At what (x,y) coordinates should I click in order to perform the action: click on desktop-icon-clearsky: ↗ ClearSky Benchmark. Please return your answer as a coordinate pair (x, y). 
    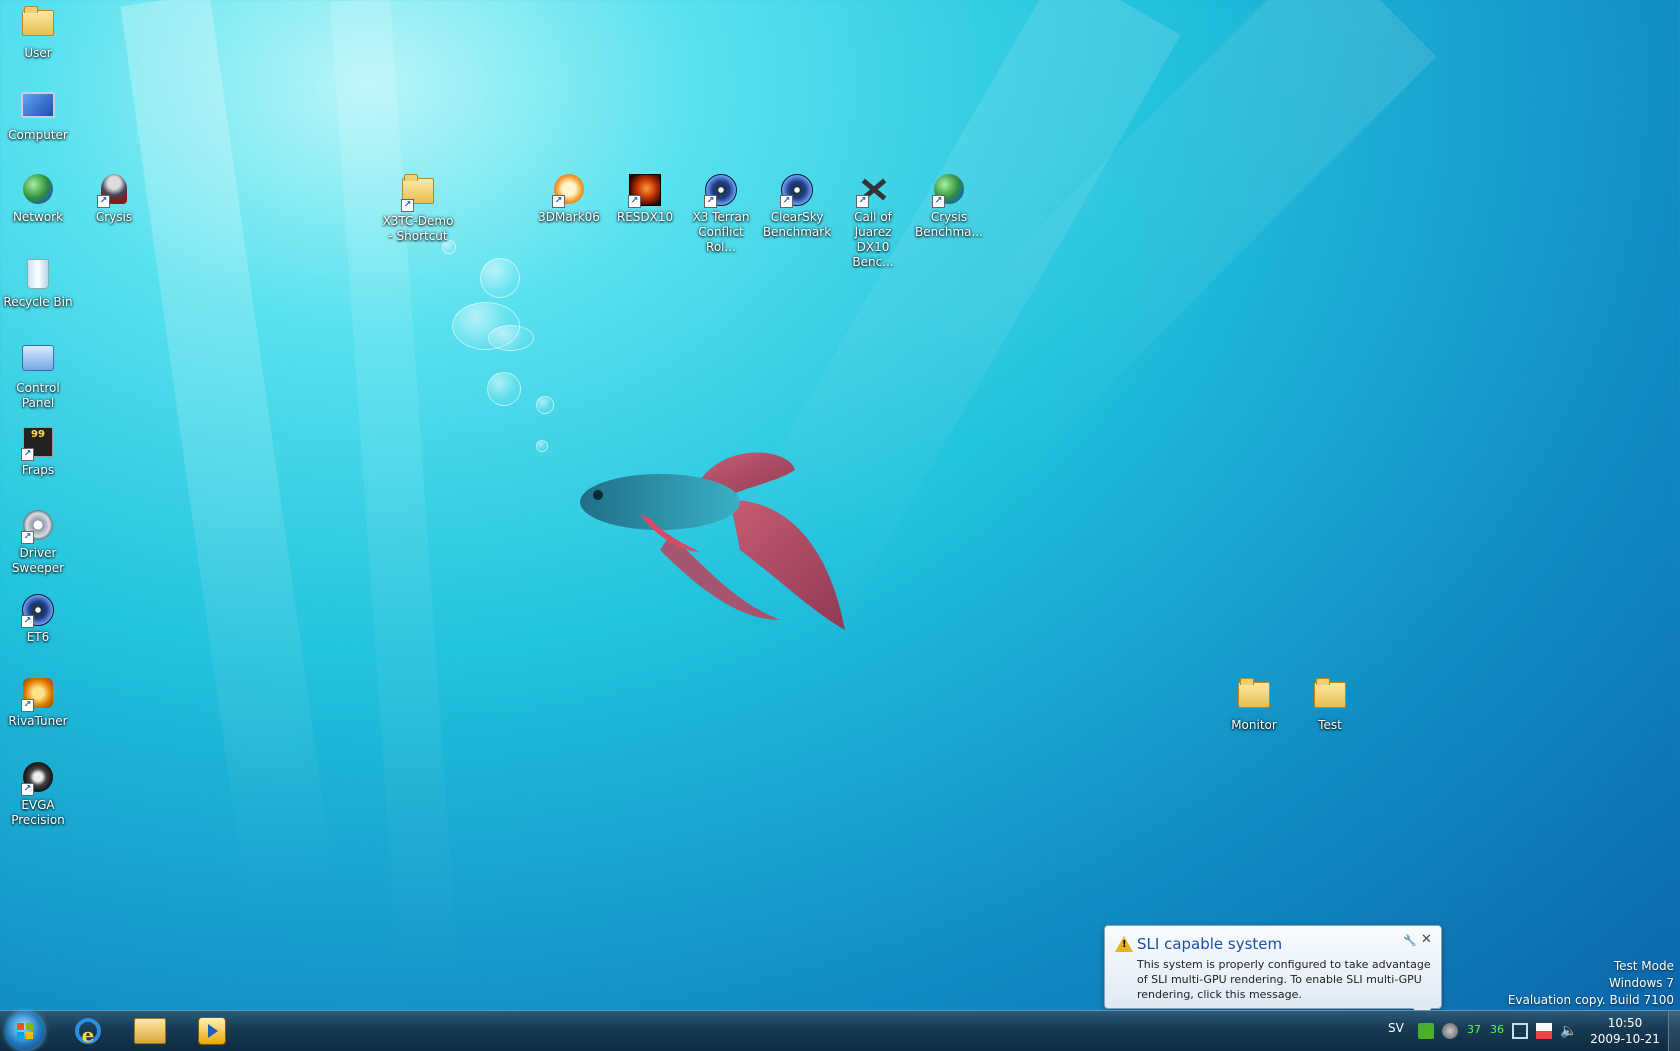
    Looking at the image, I should click on (797, 206).